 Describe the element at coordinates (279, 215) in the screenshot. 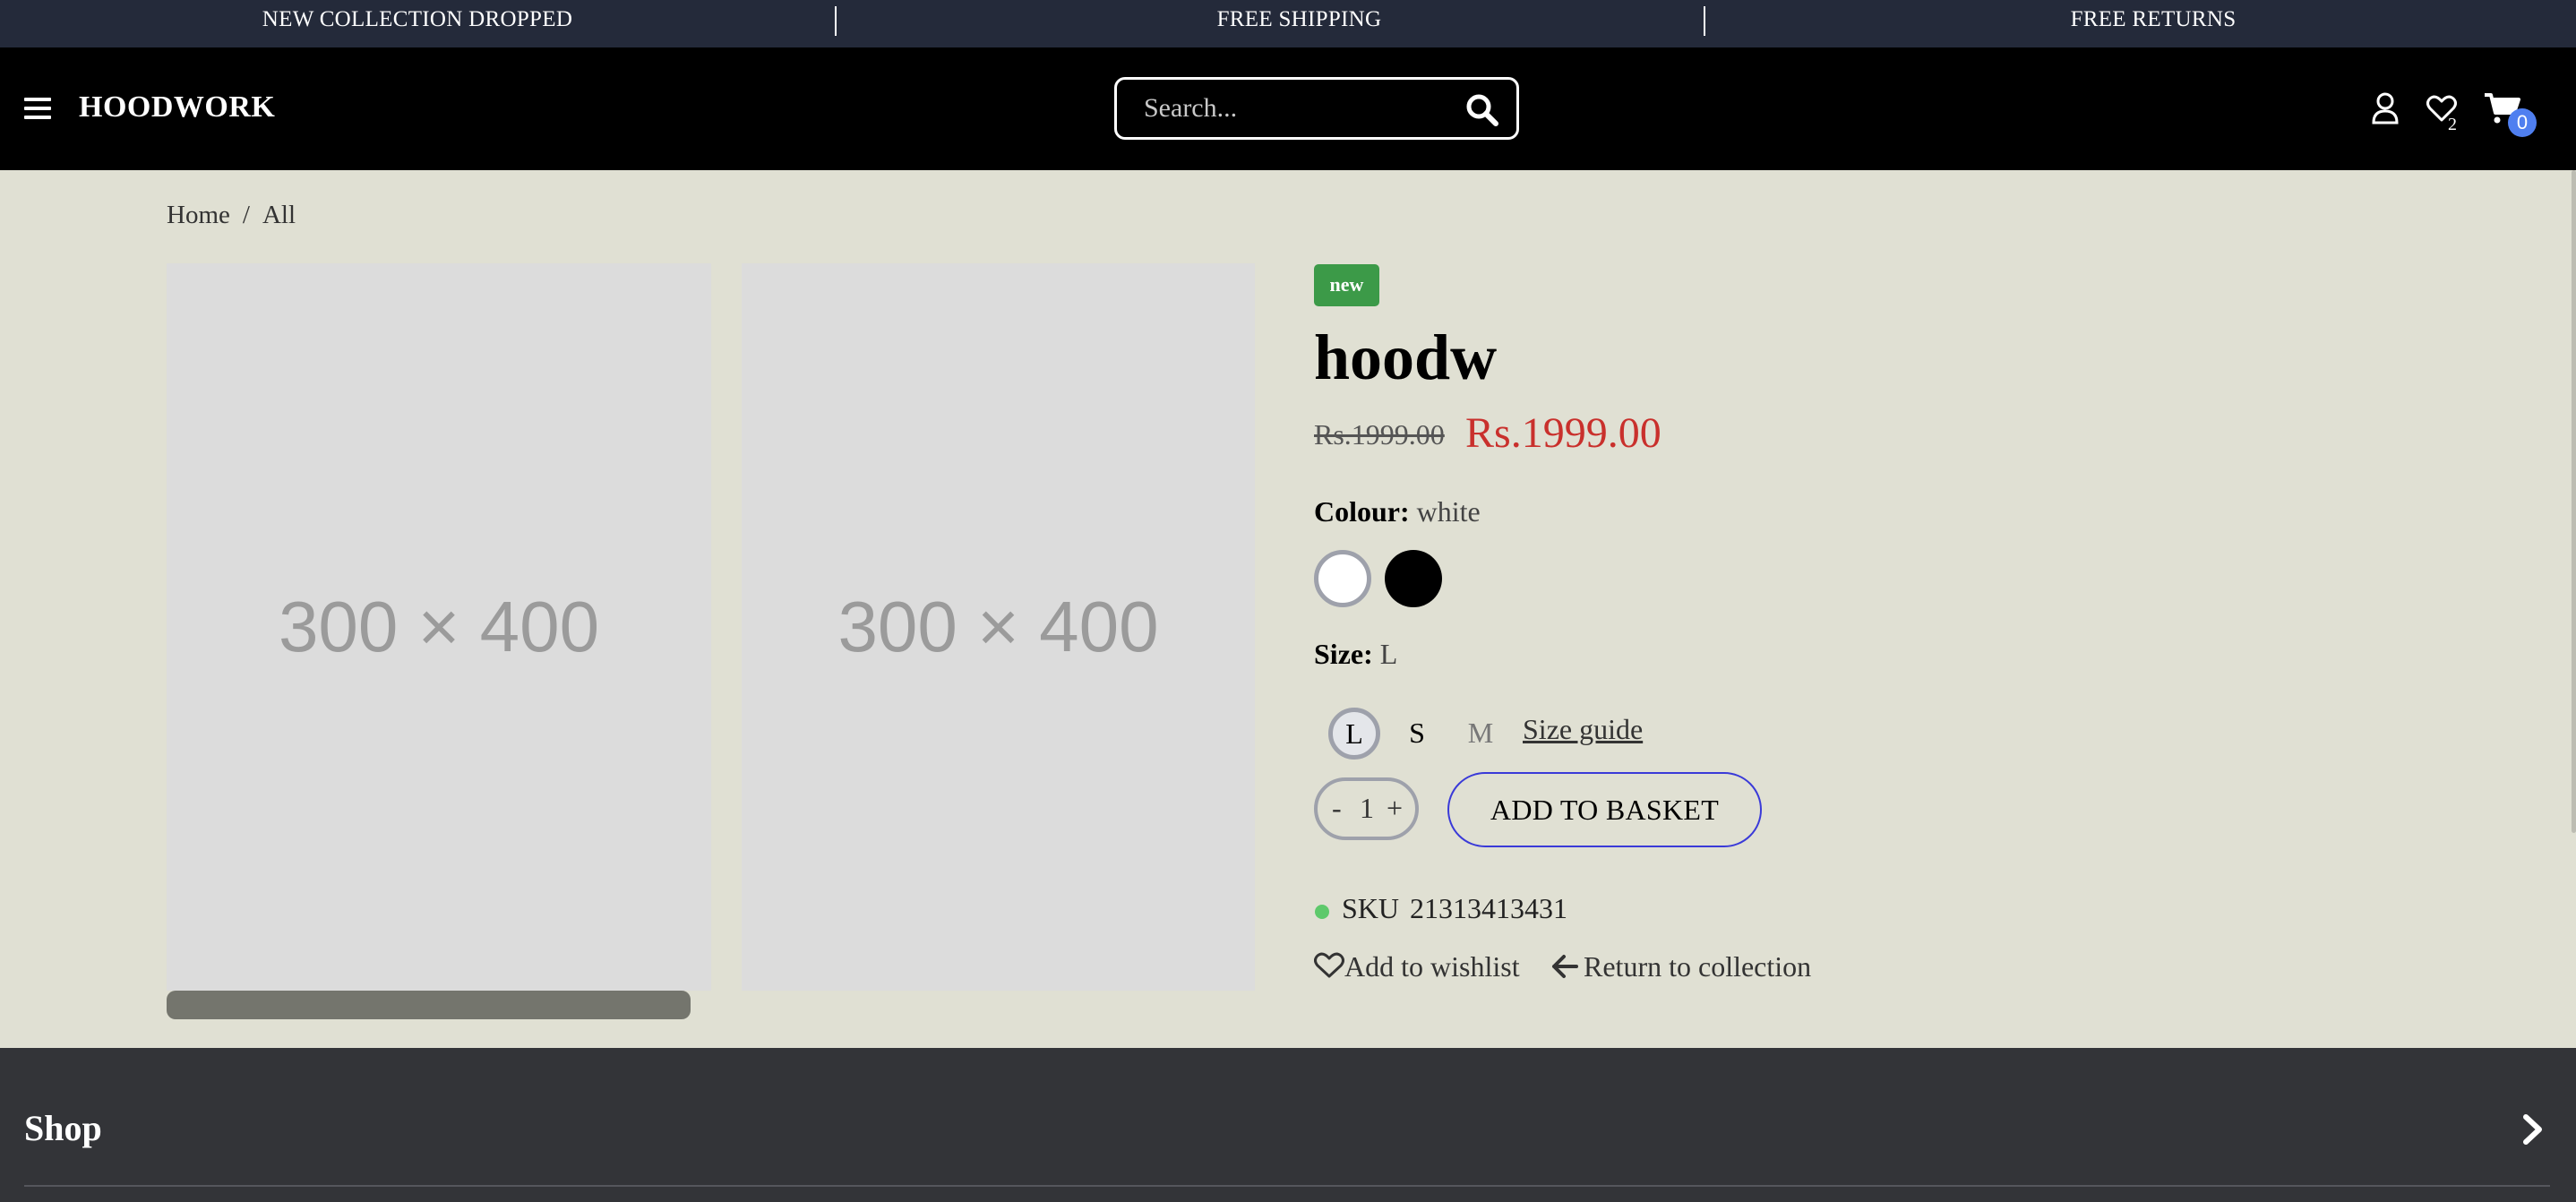

I see `breadcrumb-current: All` at that location.